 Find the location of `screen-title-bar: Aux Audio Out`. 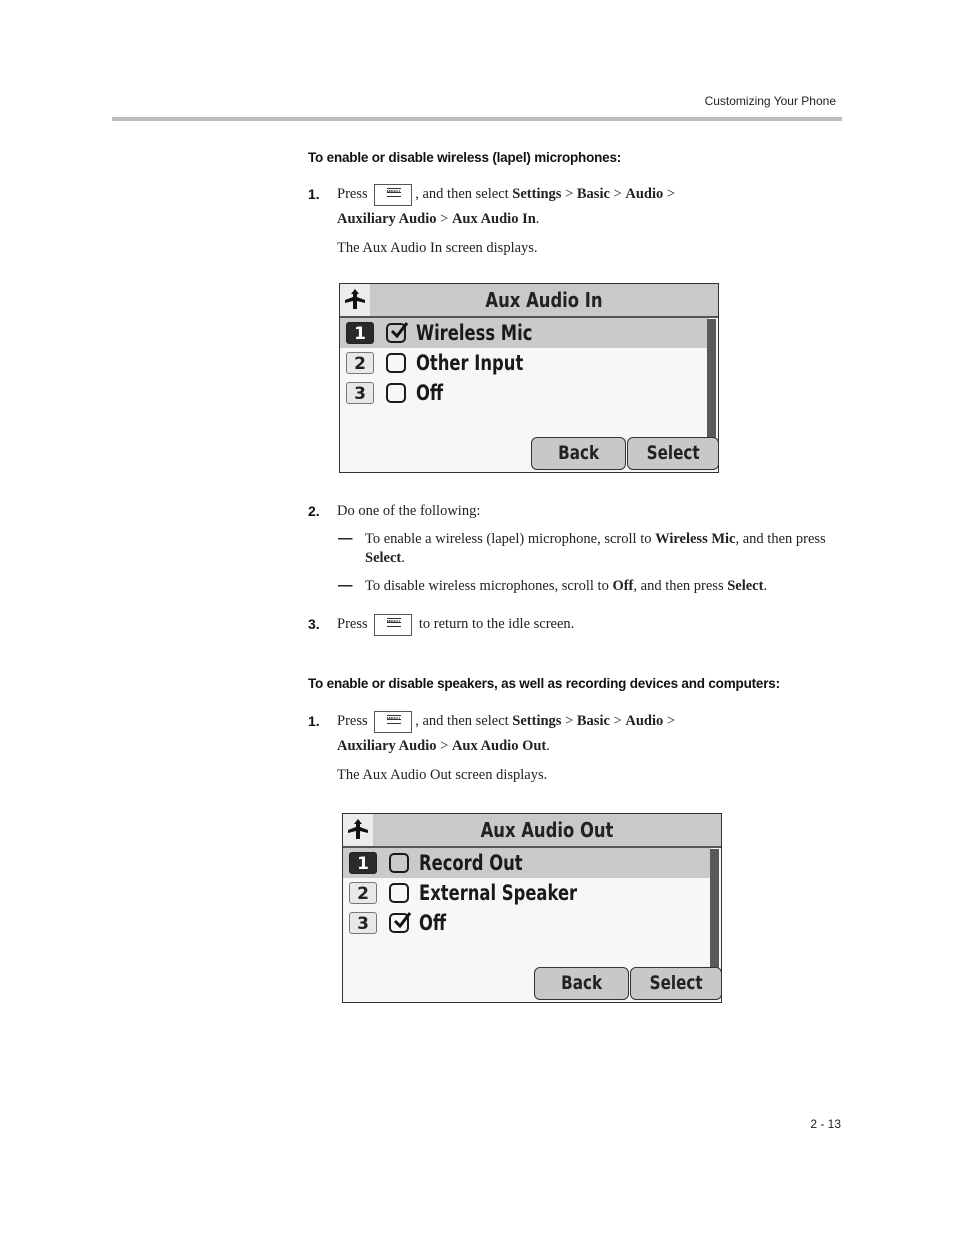

screen-title-bar: Aux Audio Out is located at coordinates (532, 831).